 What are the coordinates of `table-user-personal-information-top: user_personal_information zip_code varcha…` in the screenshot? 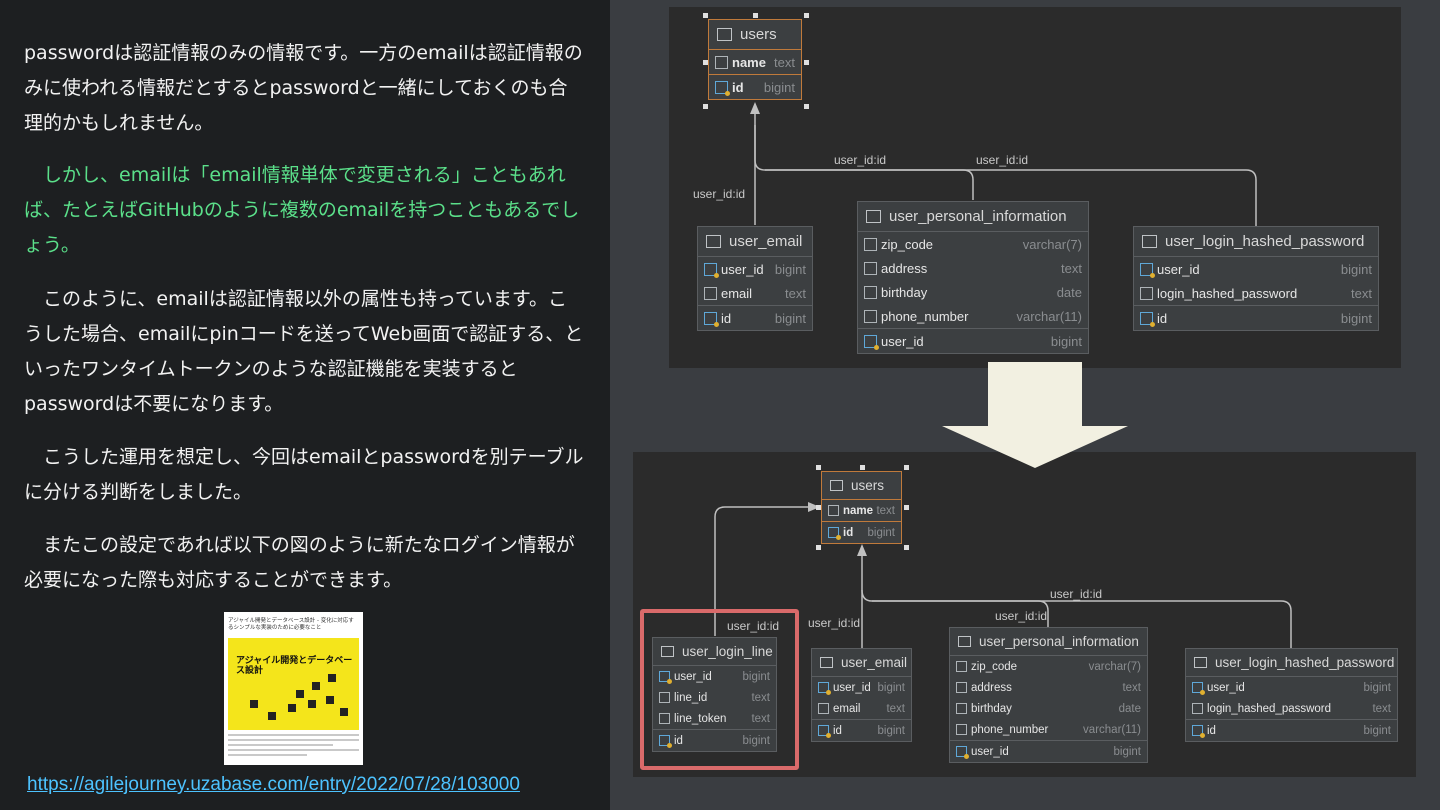 It's located at (973, 277).